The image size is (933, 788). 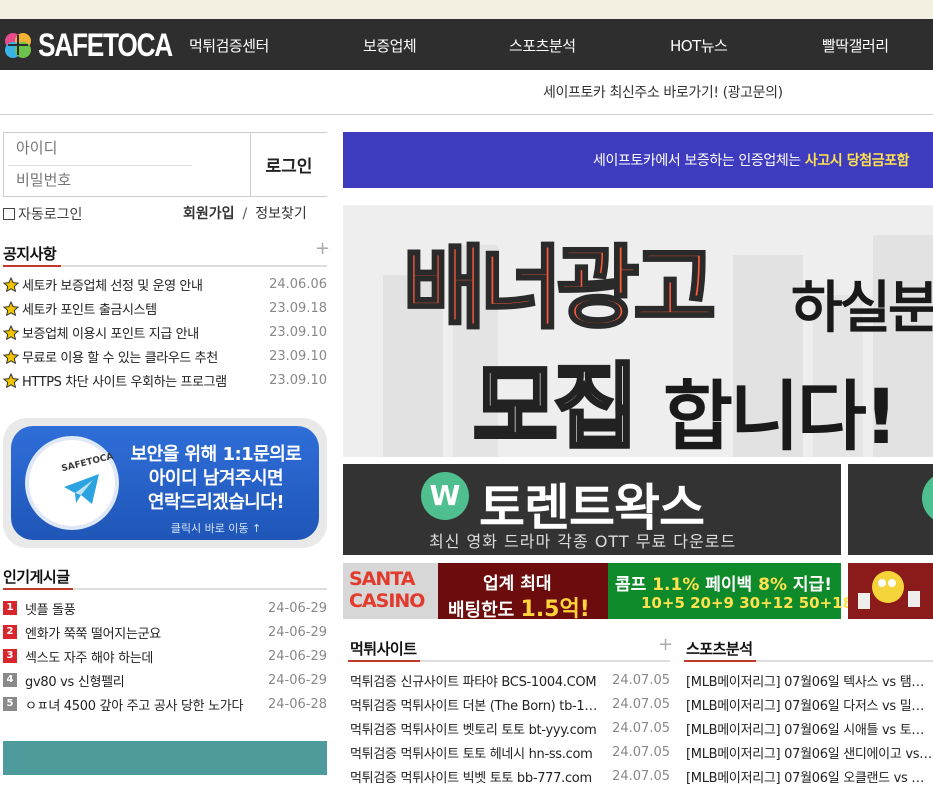 What do you see at coordinates (112, 286) in the screenshot?
I see `notice-title-text: 세토카 보증업체 선정 및 운영 안내` at bounding box center [112, 286].